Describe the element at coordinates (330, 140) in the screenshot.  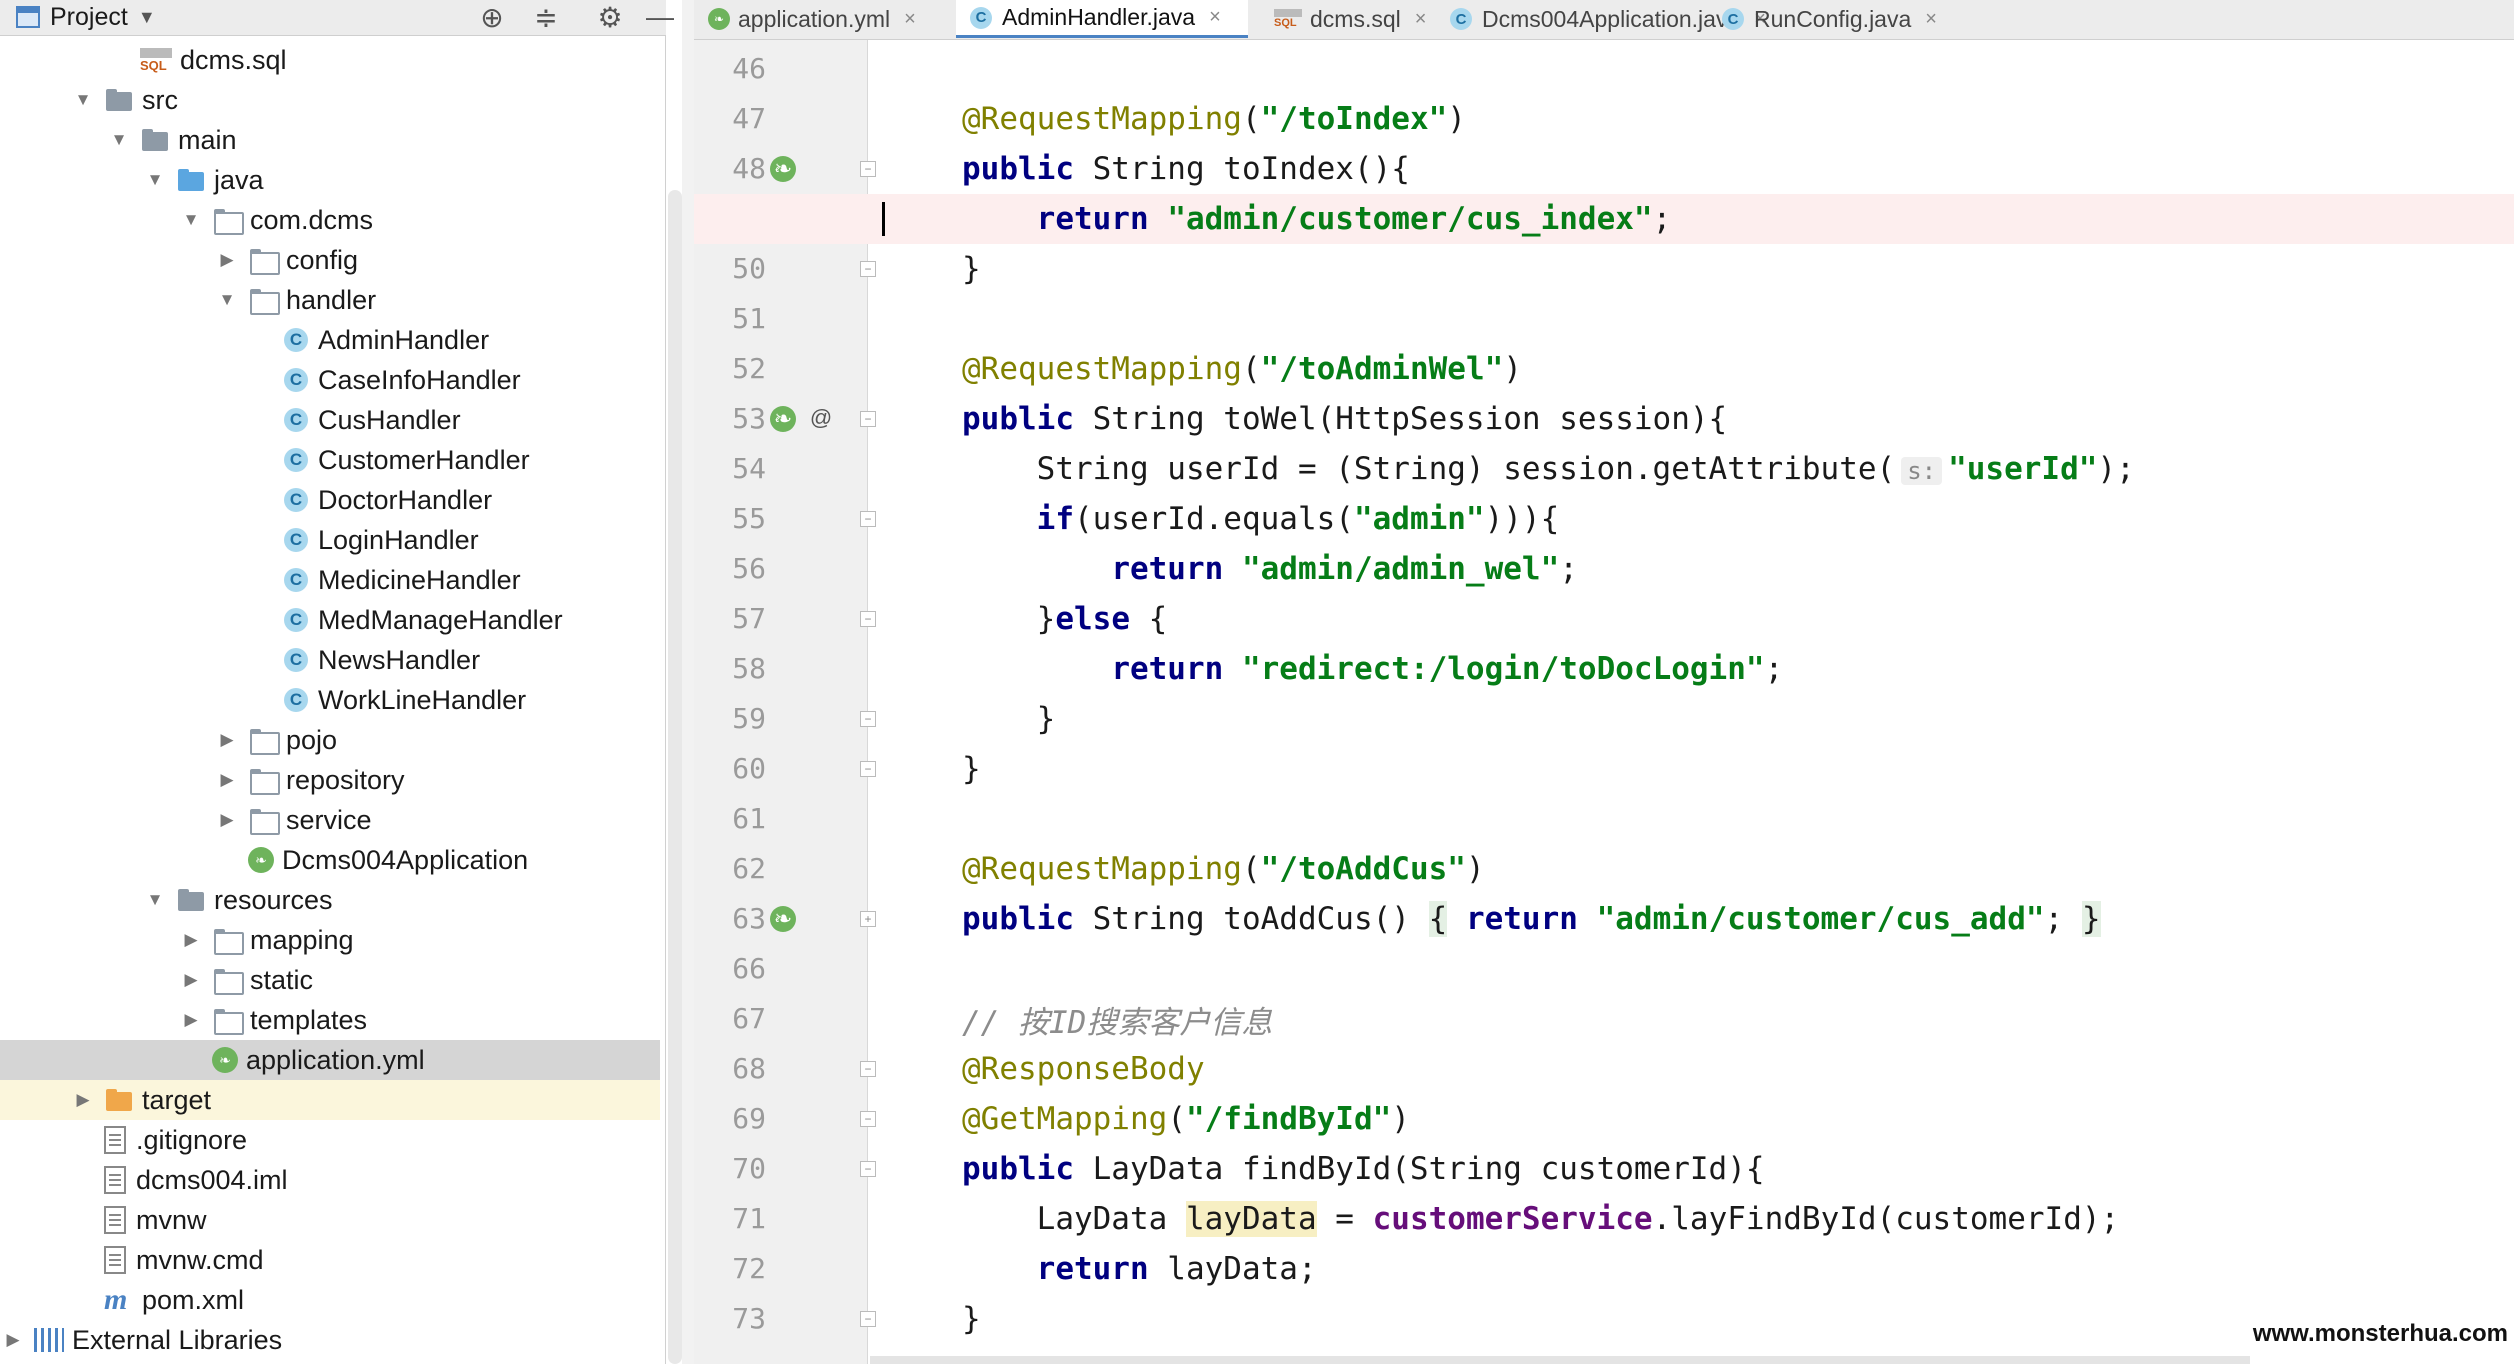
I see `tree-item: ▼ main` at that location.